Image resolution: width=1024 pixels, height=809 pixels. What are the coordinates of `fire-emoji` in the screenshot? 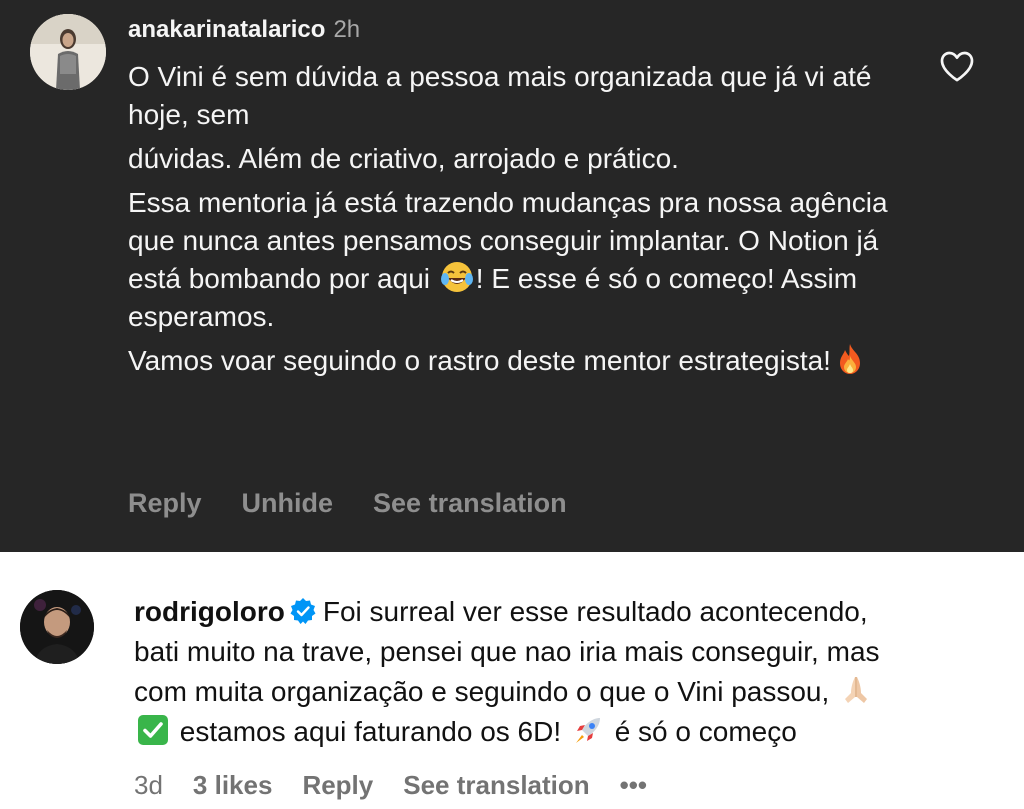 It's located at (850, 359).